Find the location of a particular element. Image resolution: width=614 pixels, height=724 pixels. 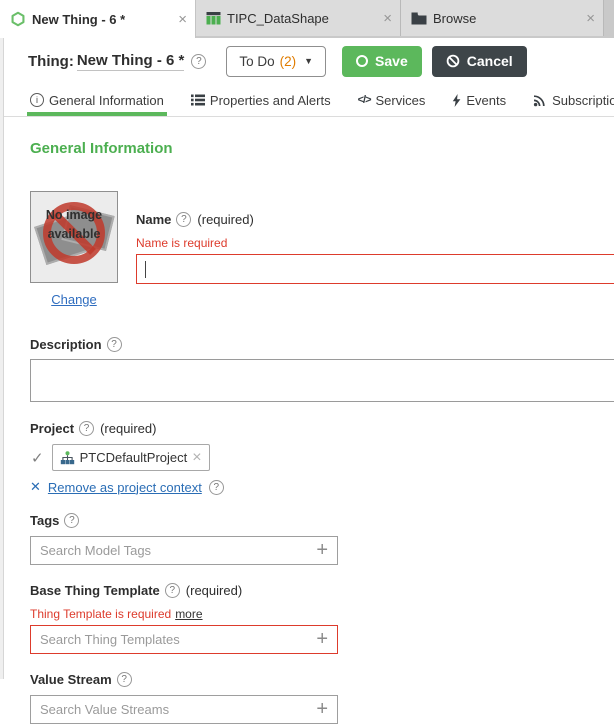

tab-subscriptions: Subscriptions is located at coordinates (573, 100).